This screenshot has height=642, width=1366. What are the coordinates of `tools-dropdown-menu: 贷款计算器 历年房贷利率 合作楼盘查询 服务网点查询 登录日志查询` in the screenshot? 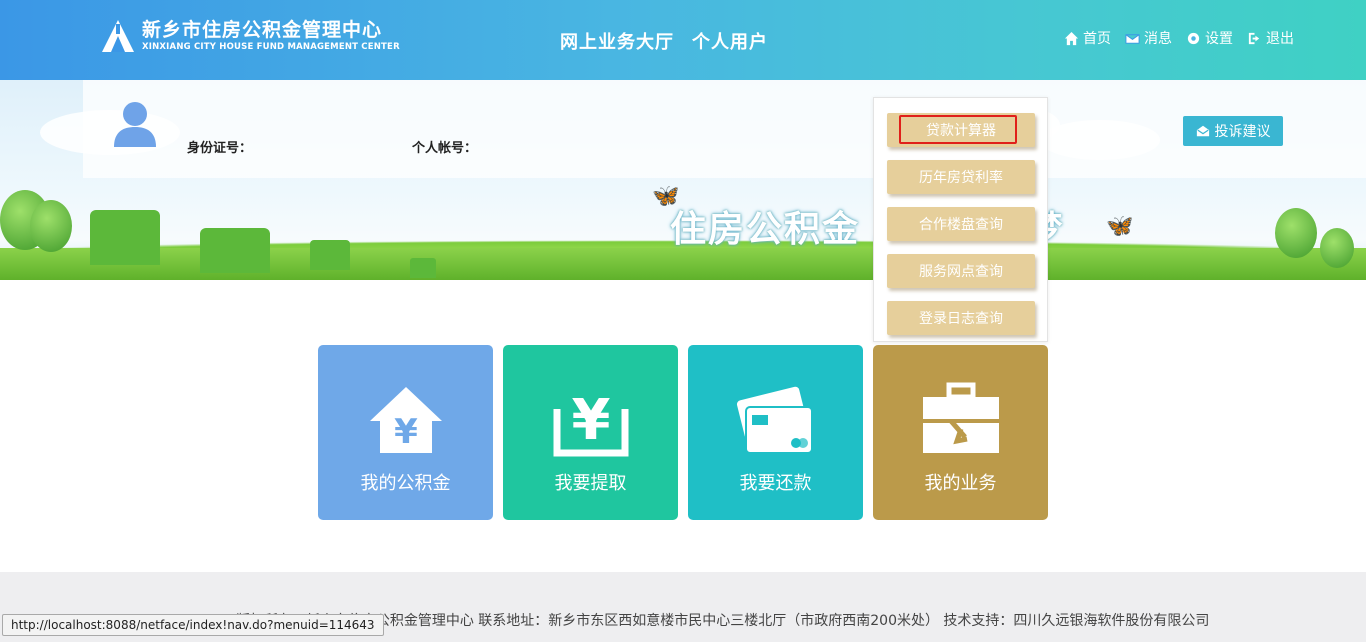 It's located at (960, 219).